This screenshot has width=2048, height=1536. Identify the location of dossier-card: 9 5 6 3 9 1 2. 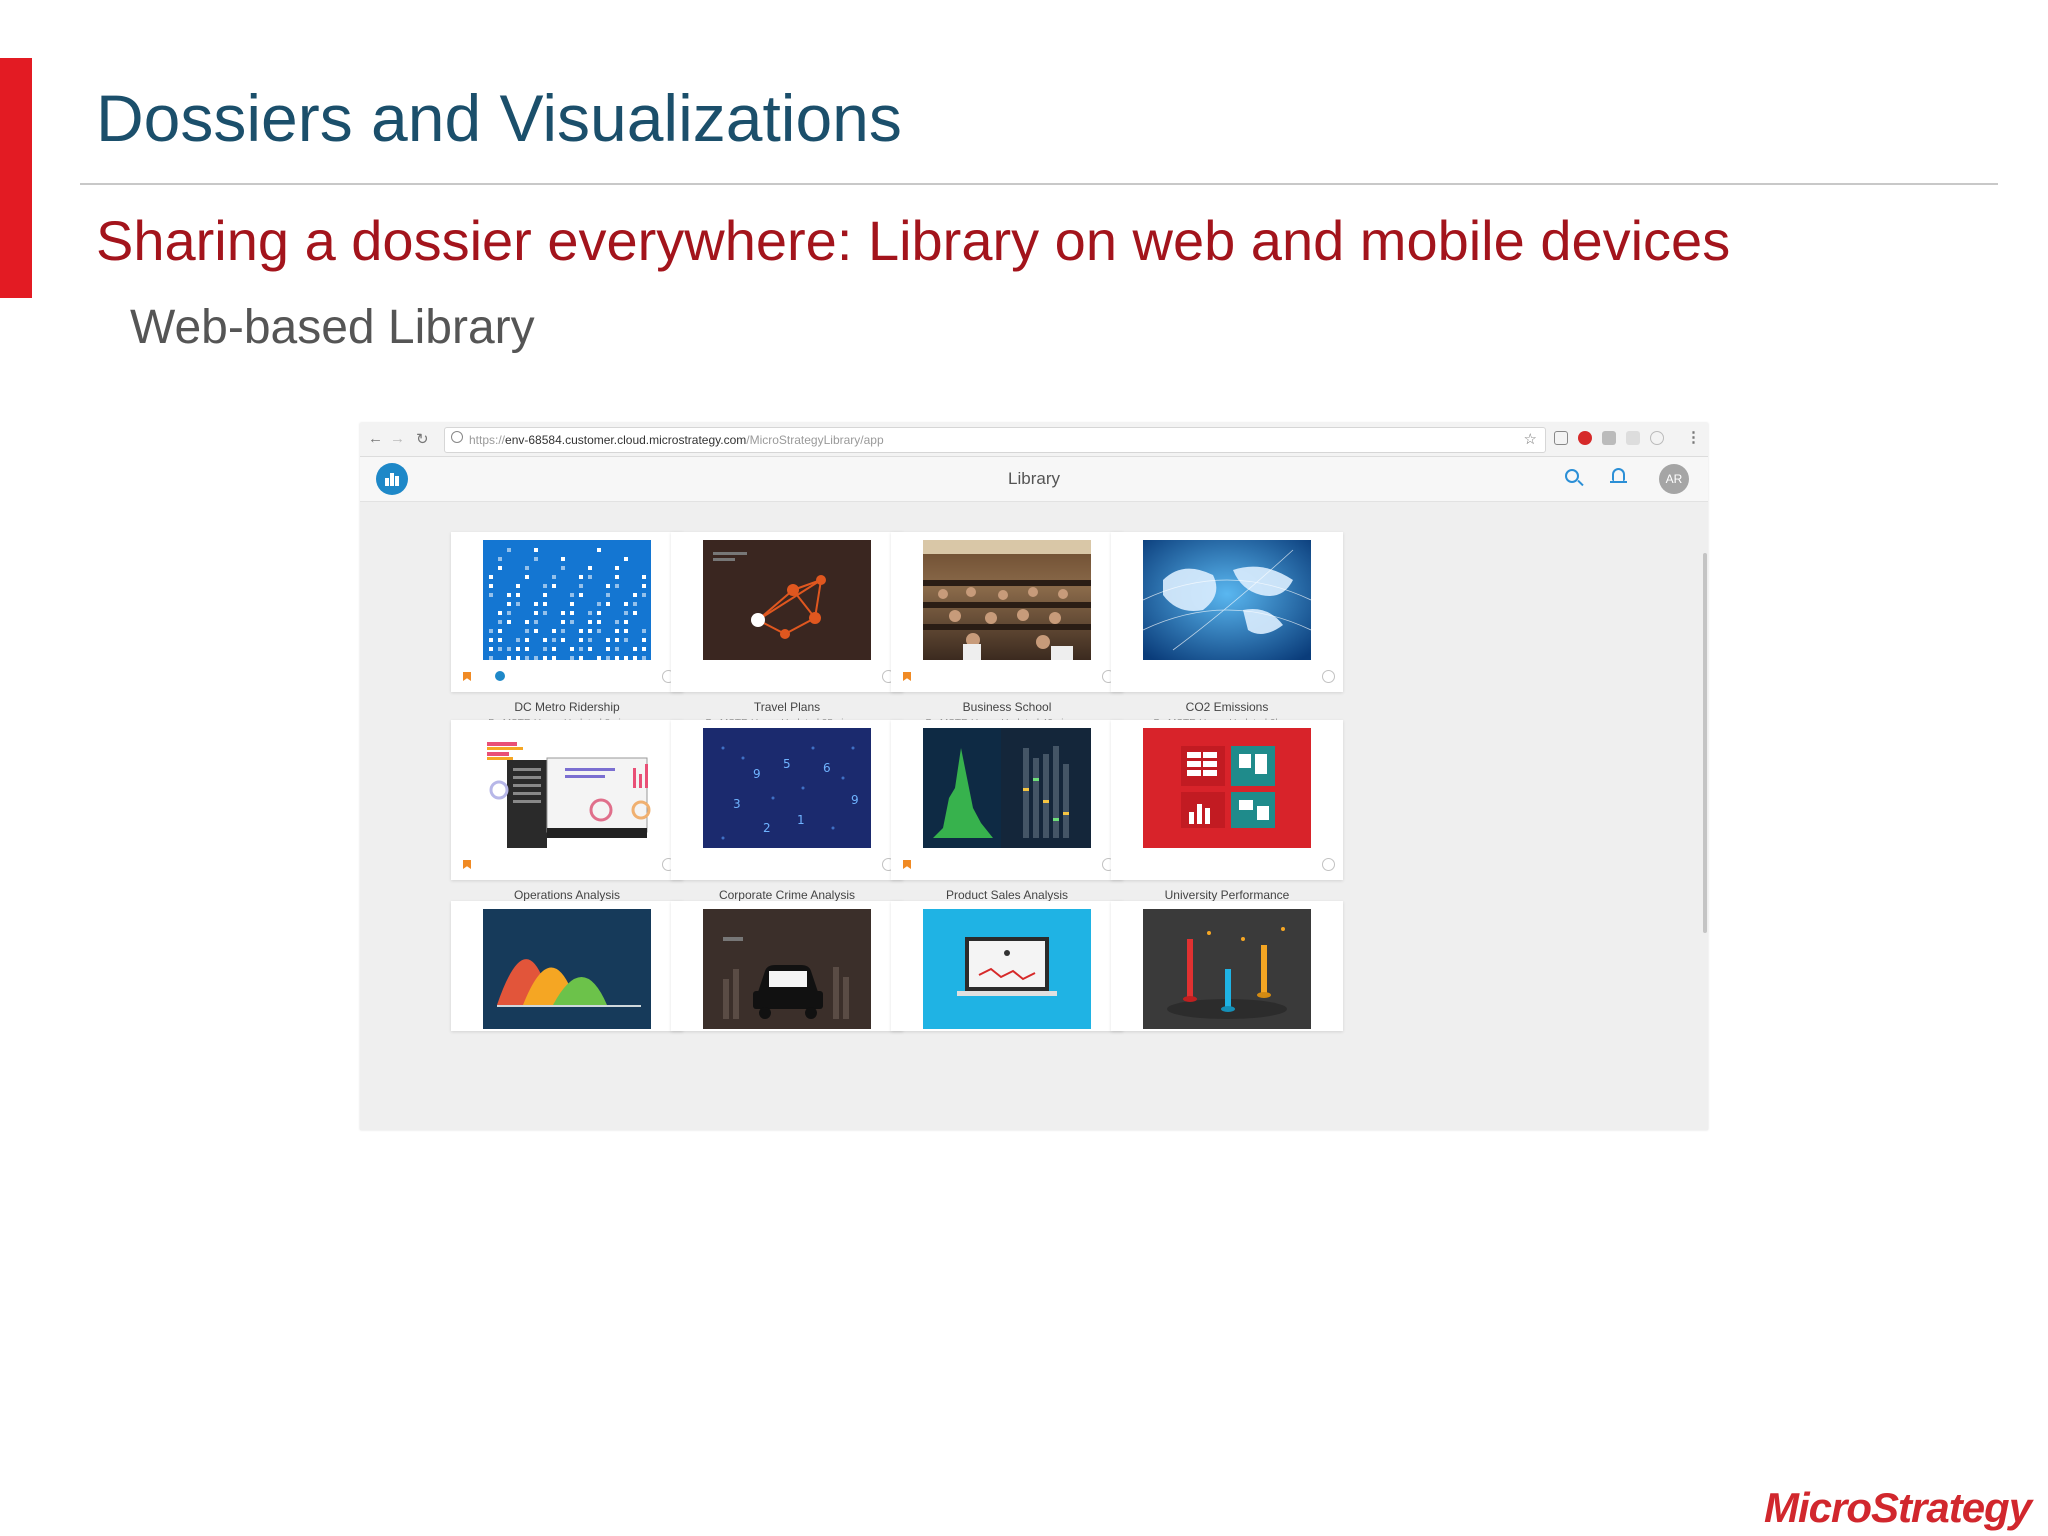
(787, 800).